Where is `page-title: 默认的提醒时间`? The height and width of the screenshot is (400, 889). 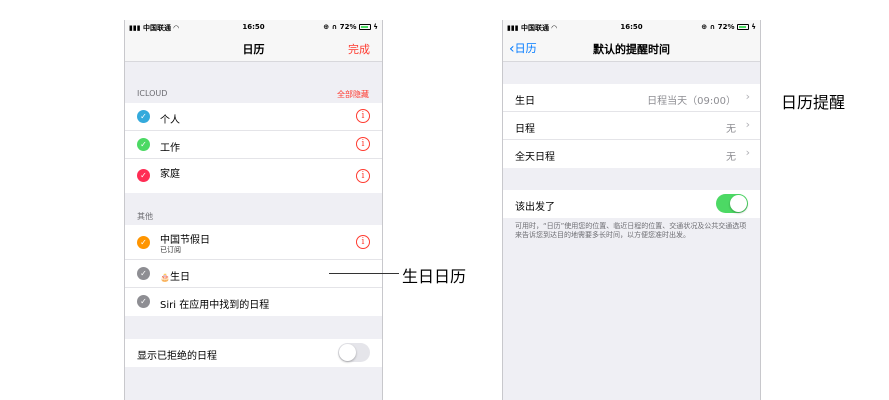
page-title: 默认的提醒时间 is located at coordinates (631, 49).